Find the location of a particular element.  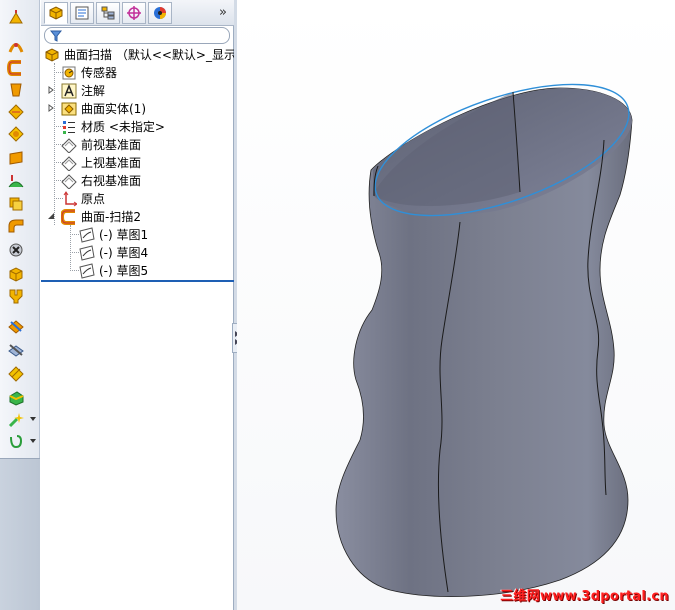

feature-manager-icon is located at coordinates (56, 13).